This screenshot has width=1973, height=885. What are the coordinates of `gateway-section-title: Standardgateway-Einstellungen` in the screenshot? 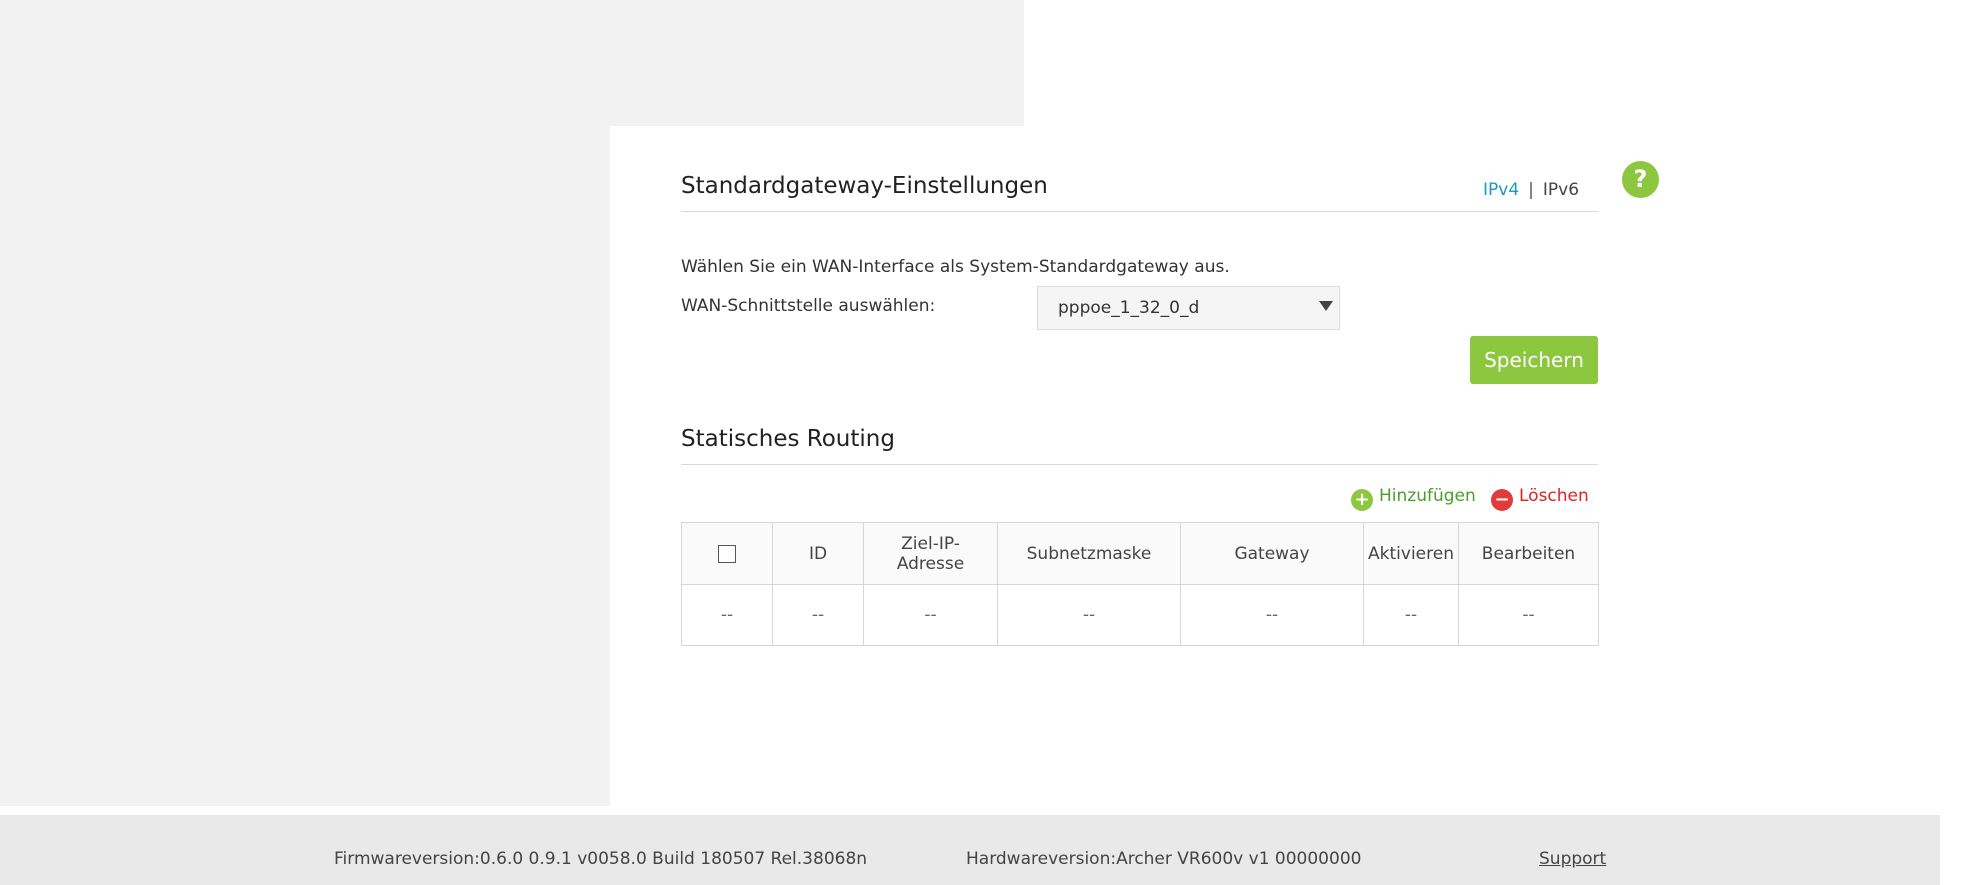 It's located at (864, 186).